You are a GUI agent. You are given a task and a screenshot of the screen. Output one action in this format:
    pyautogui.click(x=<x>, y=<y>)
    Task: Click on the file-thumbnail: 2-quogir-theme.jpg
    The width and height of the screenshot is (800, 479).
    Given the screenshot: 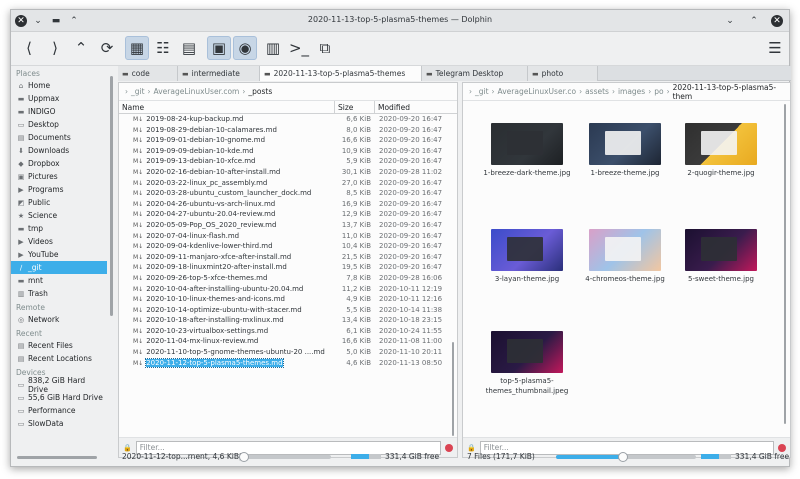 What is the action you would take?
    pyautogui.click(x=721, y=150)
    